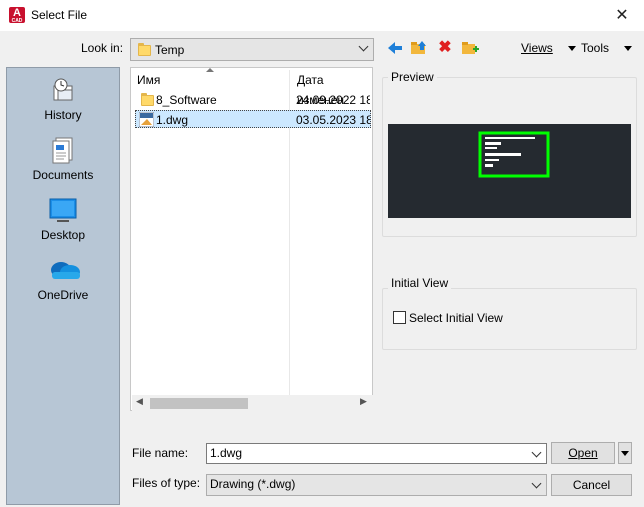  Describe the element at coordinates (549, 48) in the screenshot. I see `views-menu: Views` at that location.